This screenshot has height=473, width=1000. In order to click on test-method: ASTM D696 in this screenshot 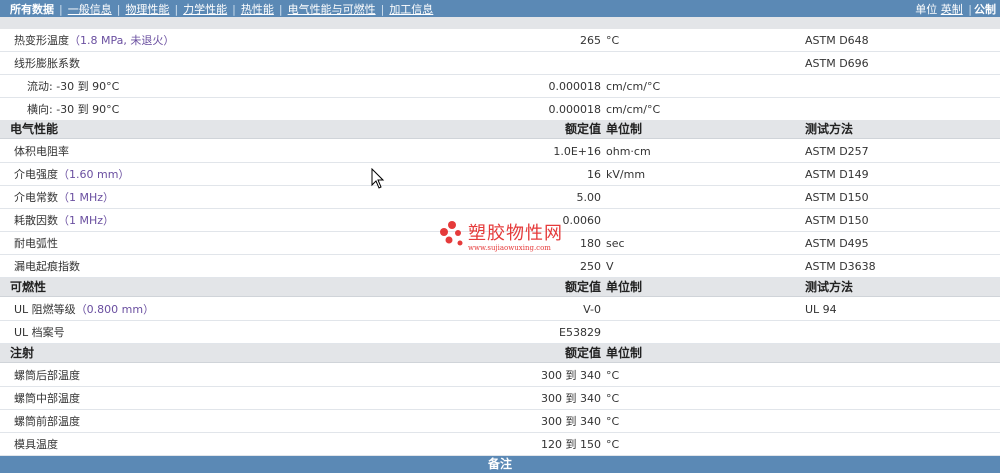, I will do `click(837, 63)`.